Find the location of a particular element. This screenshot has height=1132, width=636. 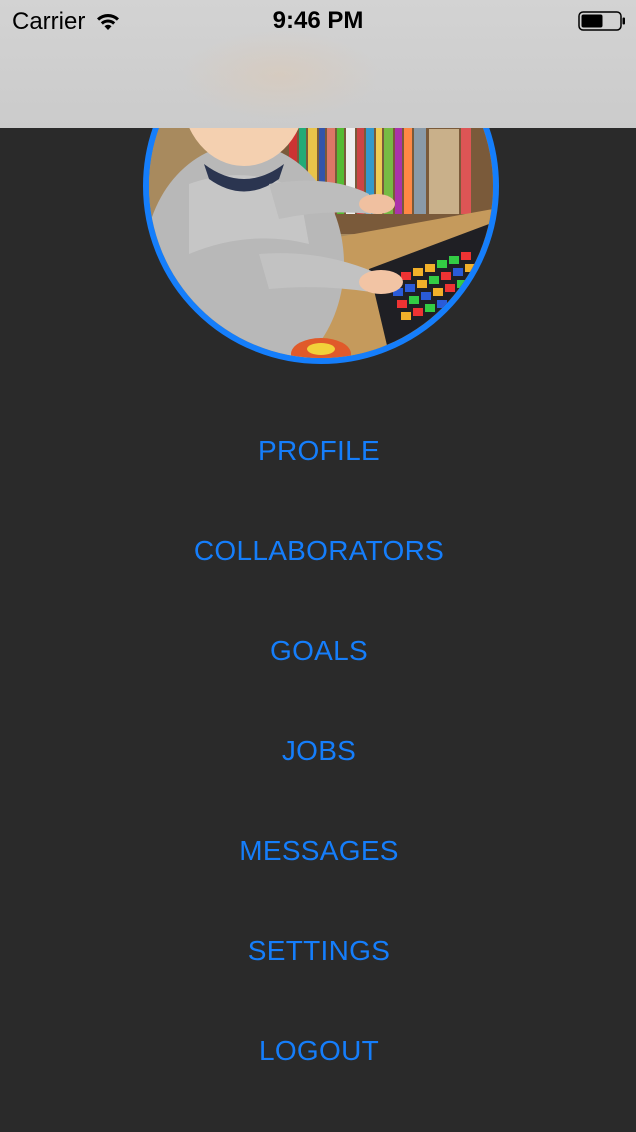

menu-item-collaborators: COLLABORATORS is located at coordinates (319, 550).